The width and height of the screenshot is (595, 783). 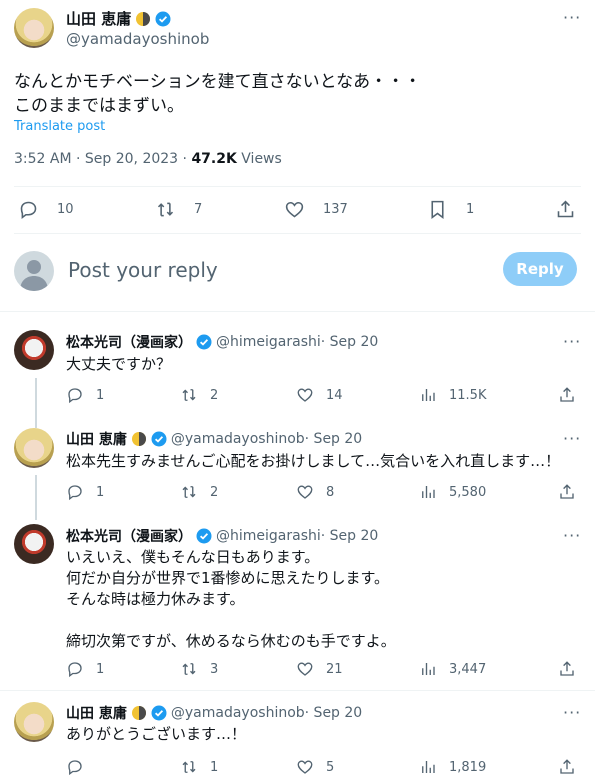 What do you see at coordinates (199, 767) in the screenshot?
I see `repost-action: 1` at bounding box center [199, 767].